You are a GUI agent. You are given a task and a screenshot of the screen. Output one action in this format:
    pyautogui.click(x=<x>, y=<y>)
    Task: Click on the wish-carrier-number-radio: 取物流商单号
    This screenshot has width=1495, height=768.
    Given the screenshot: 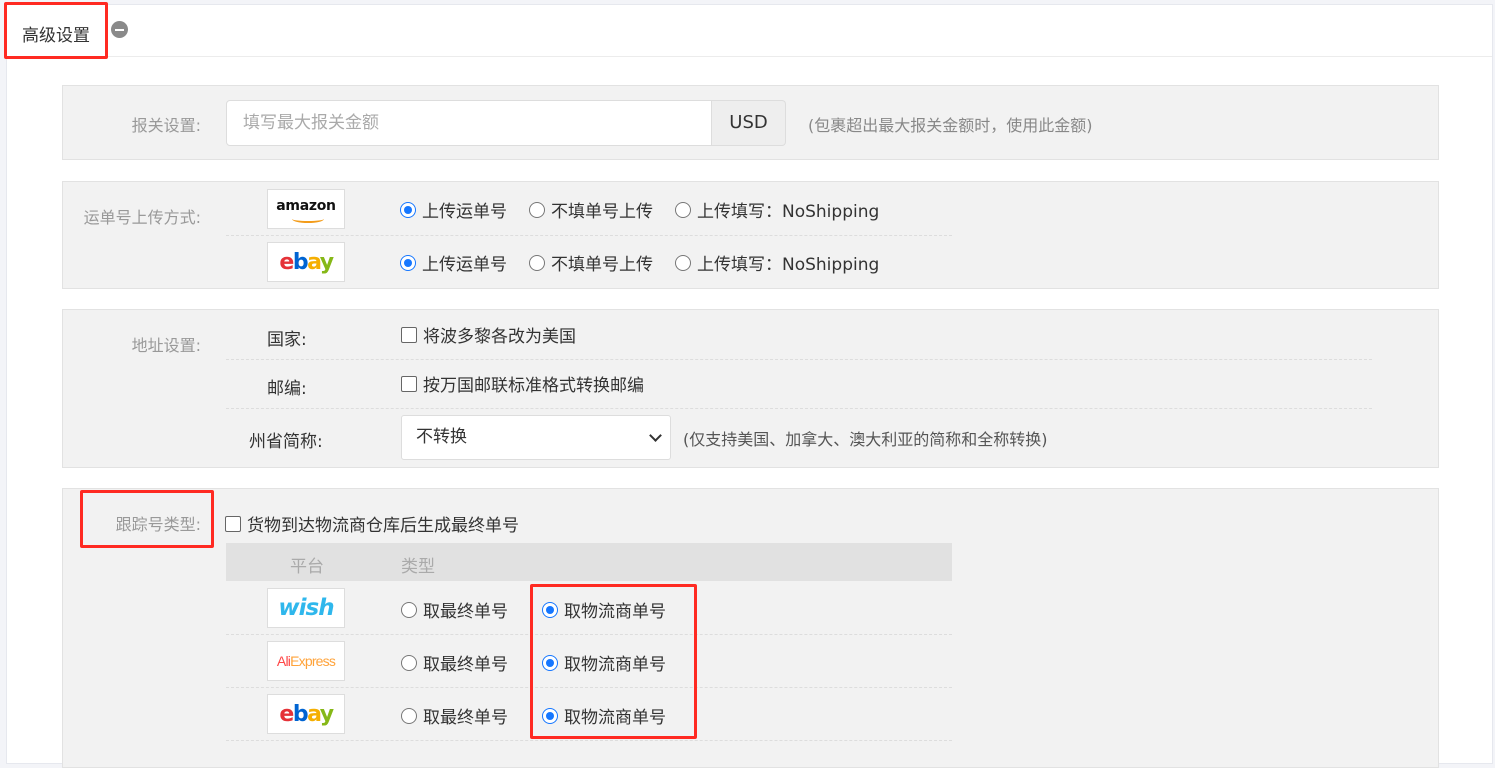 What is the action you would take?
    pyautogui.click(x=604, y=609)
    